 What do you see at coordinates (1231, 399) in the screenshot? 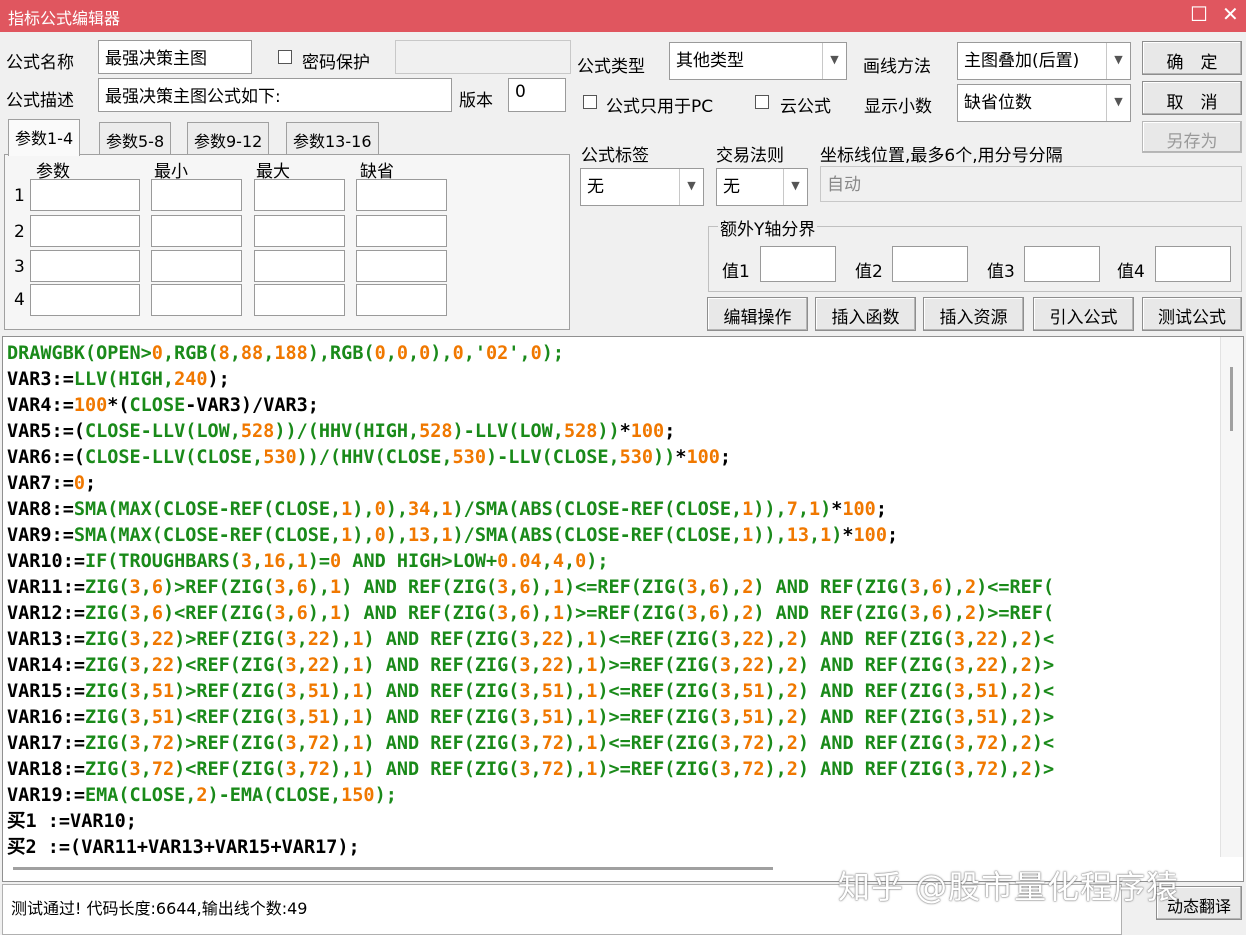
I see `vertical-scroll-thumb` at bounding box center [1231, 399].